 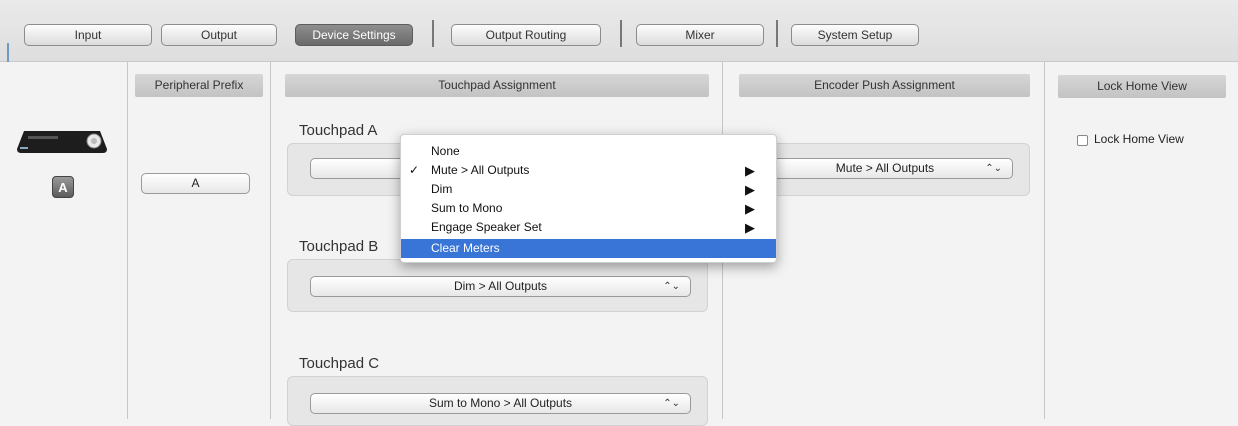 I want to click on lock-home-view-header: Lock Home View, so click(x=1142, y=86).